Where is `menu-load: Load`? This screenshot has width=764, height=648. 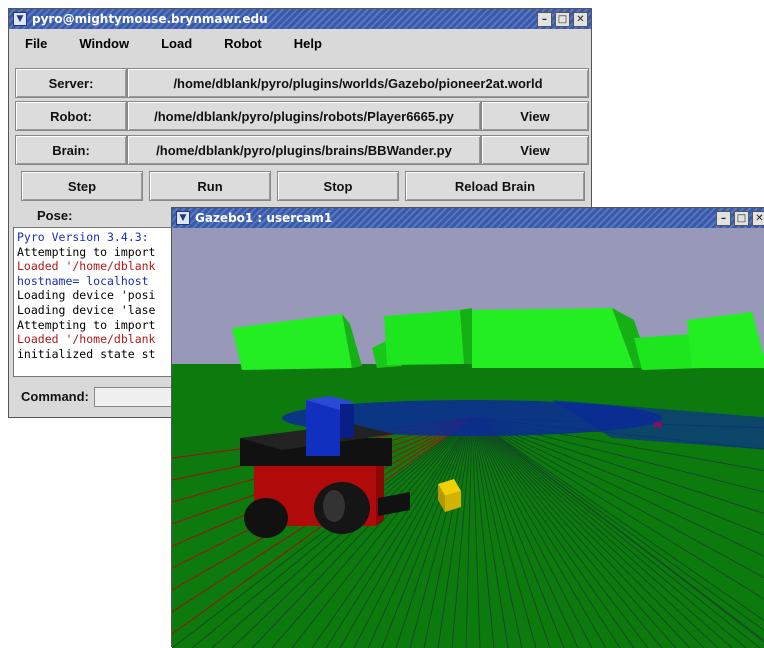 menu-load: Load is located at coordinates (176, 43).